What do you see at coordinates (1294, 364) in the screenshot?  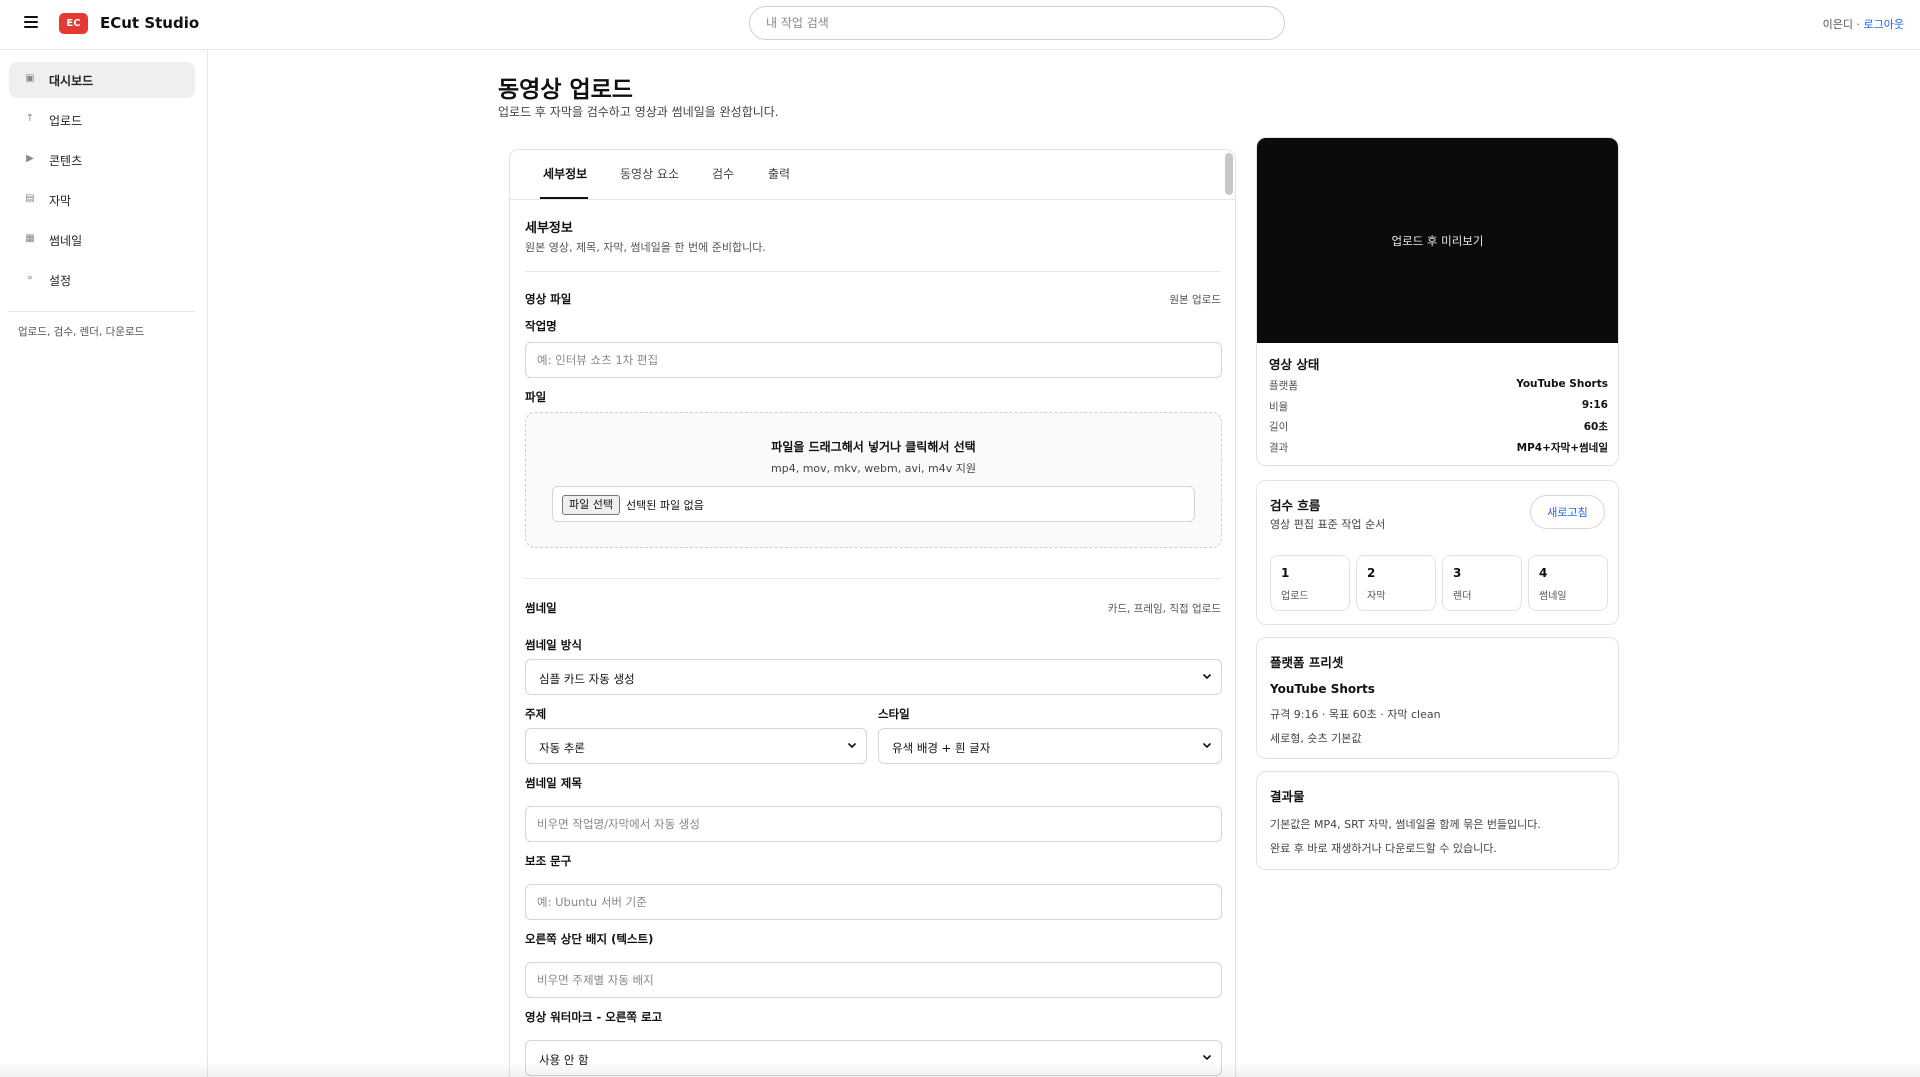 I see `video-status-title: 영상 상태` at bounding box center [1294, 364].